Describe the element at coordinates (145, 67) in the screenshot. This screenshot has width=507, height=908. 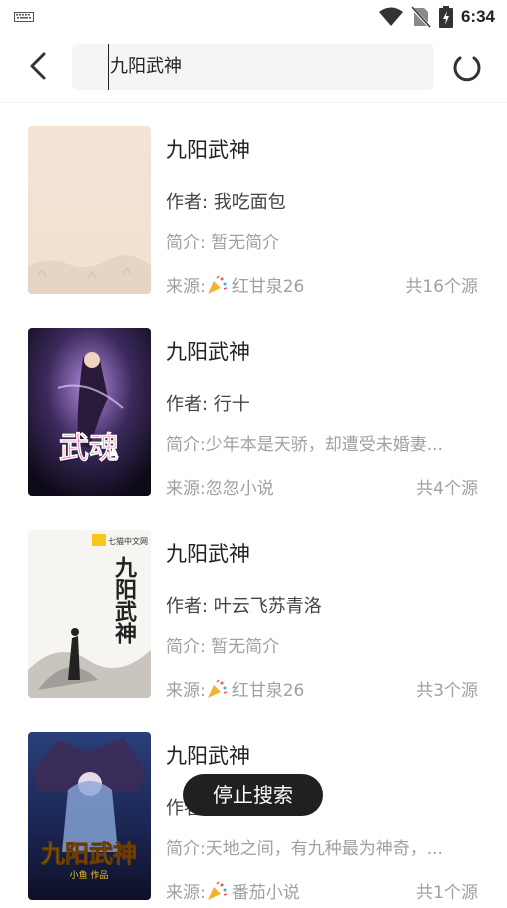
I see `search-input: 九阳武神` at that location.